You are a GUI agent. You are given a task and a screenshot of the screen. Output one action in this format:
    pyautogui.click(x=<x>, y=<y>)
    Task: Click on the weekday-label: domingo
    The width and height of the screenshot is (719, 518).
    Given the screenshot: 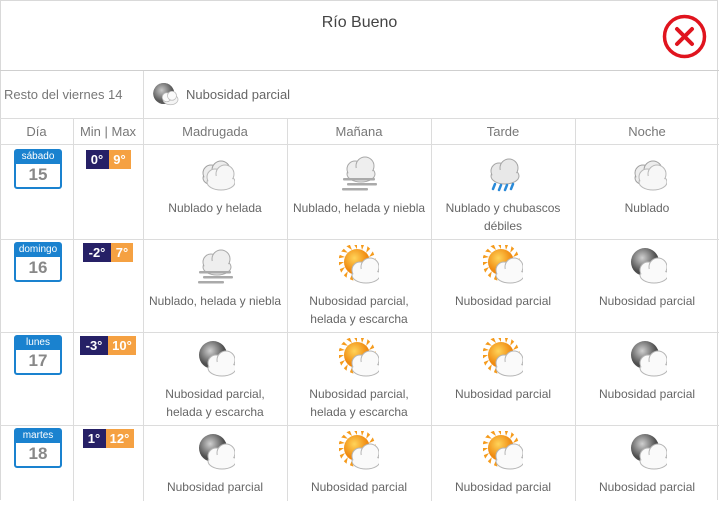 What is the action you would take?
    pyautogui.click(x=38, y=250)
    